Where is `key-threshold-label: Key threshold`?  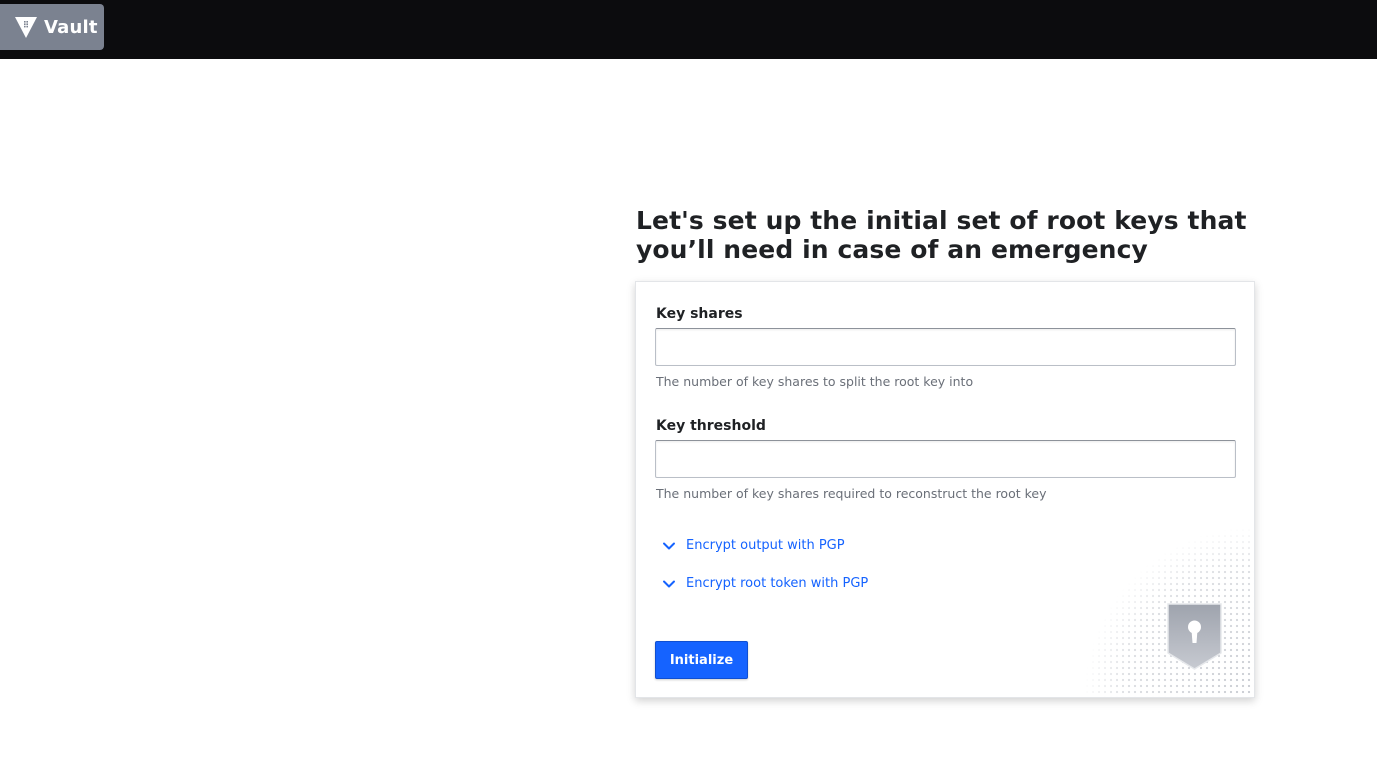 key-threshold-label: Key threshold is located at coordinates (711, 426).